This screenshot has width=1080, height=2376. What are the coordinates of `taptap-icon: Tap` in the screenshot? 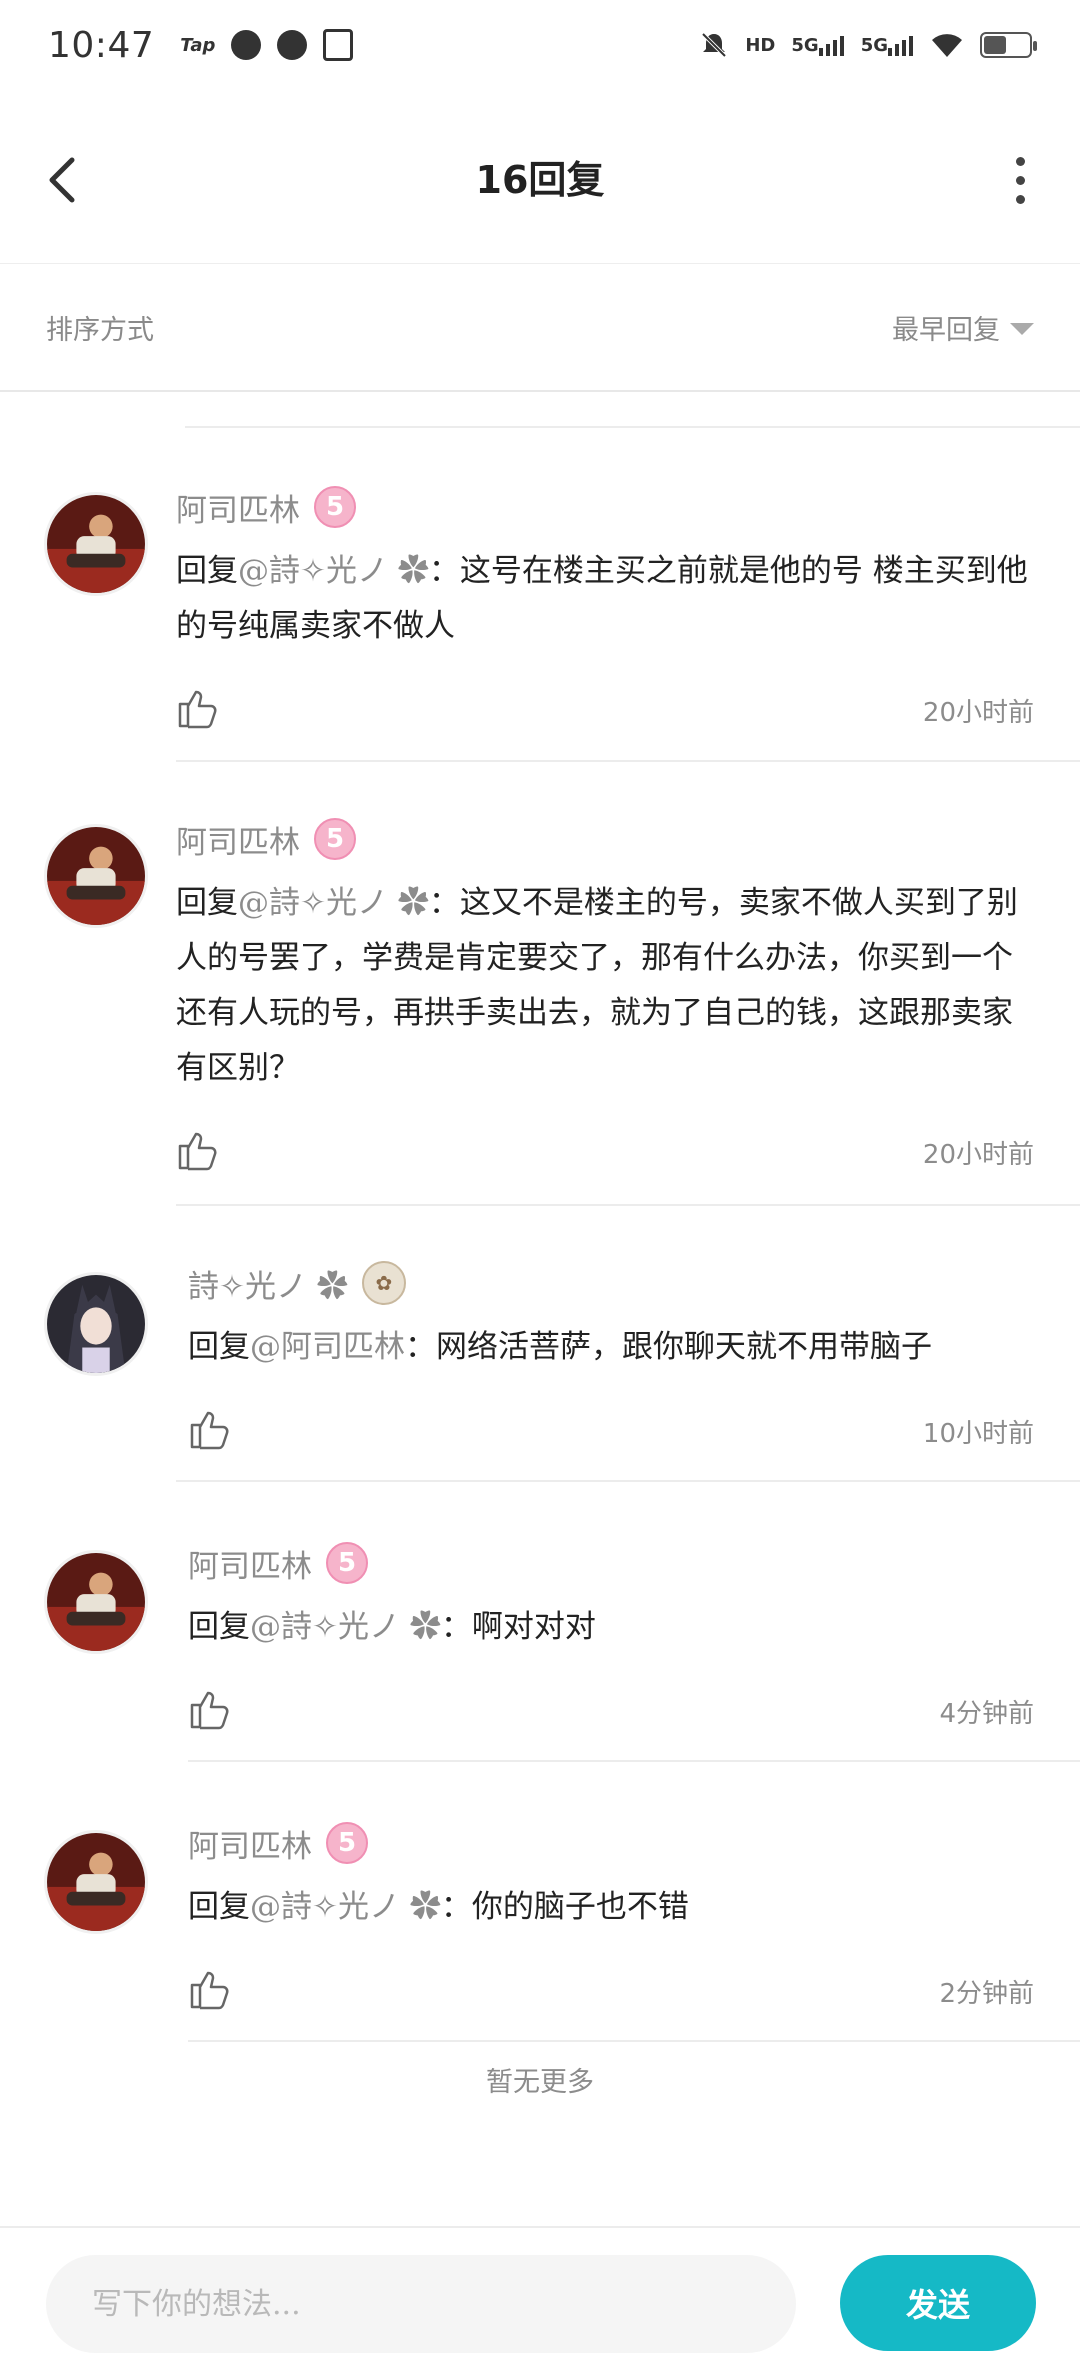 It's located at (198, 45).